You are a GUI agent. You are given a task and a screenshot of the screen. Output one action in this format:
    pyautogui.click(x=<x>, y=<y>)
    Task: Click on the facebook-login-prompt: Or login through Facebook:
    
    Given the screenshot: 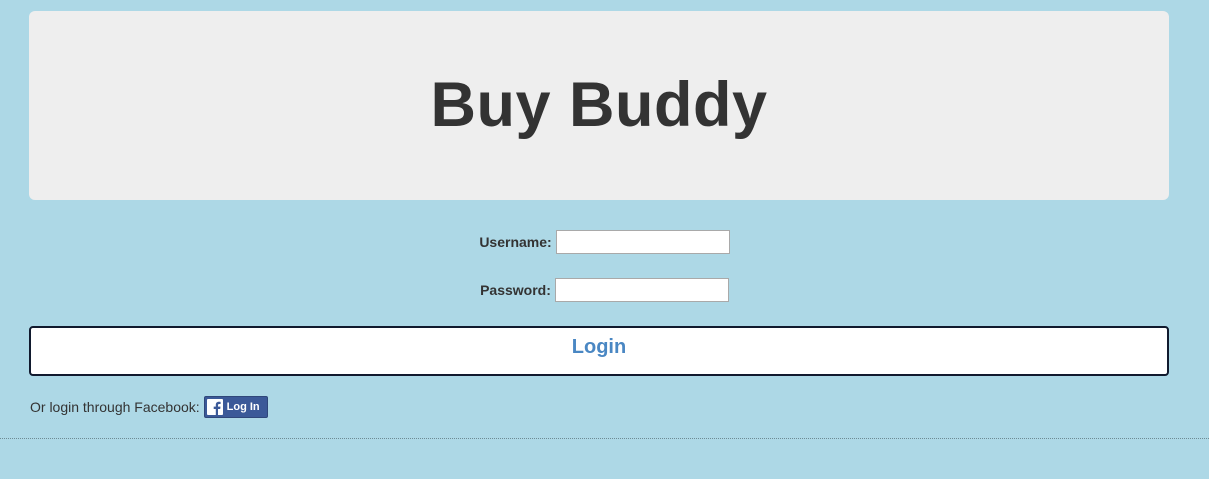 What is the action you would take?
    pyautogui.click(x=115, y=407)
    